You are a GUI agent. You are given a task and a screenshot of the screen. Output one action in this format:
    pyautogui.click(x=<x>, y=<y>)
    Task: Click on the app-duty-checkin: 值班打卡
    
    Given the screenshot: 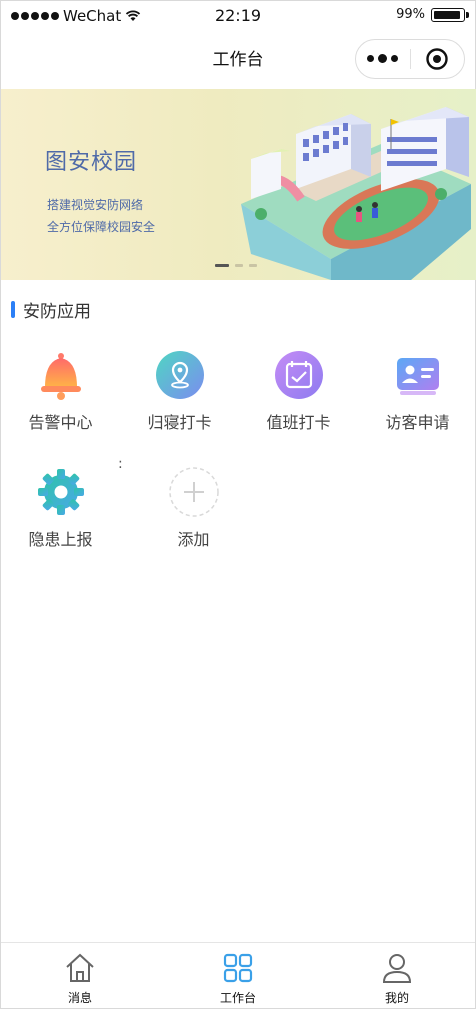 What is the action you would take?
    pyautogui.click(x=298, y=396)
    